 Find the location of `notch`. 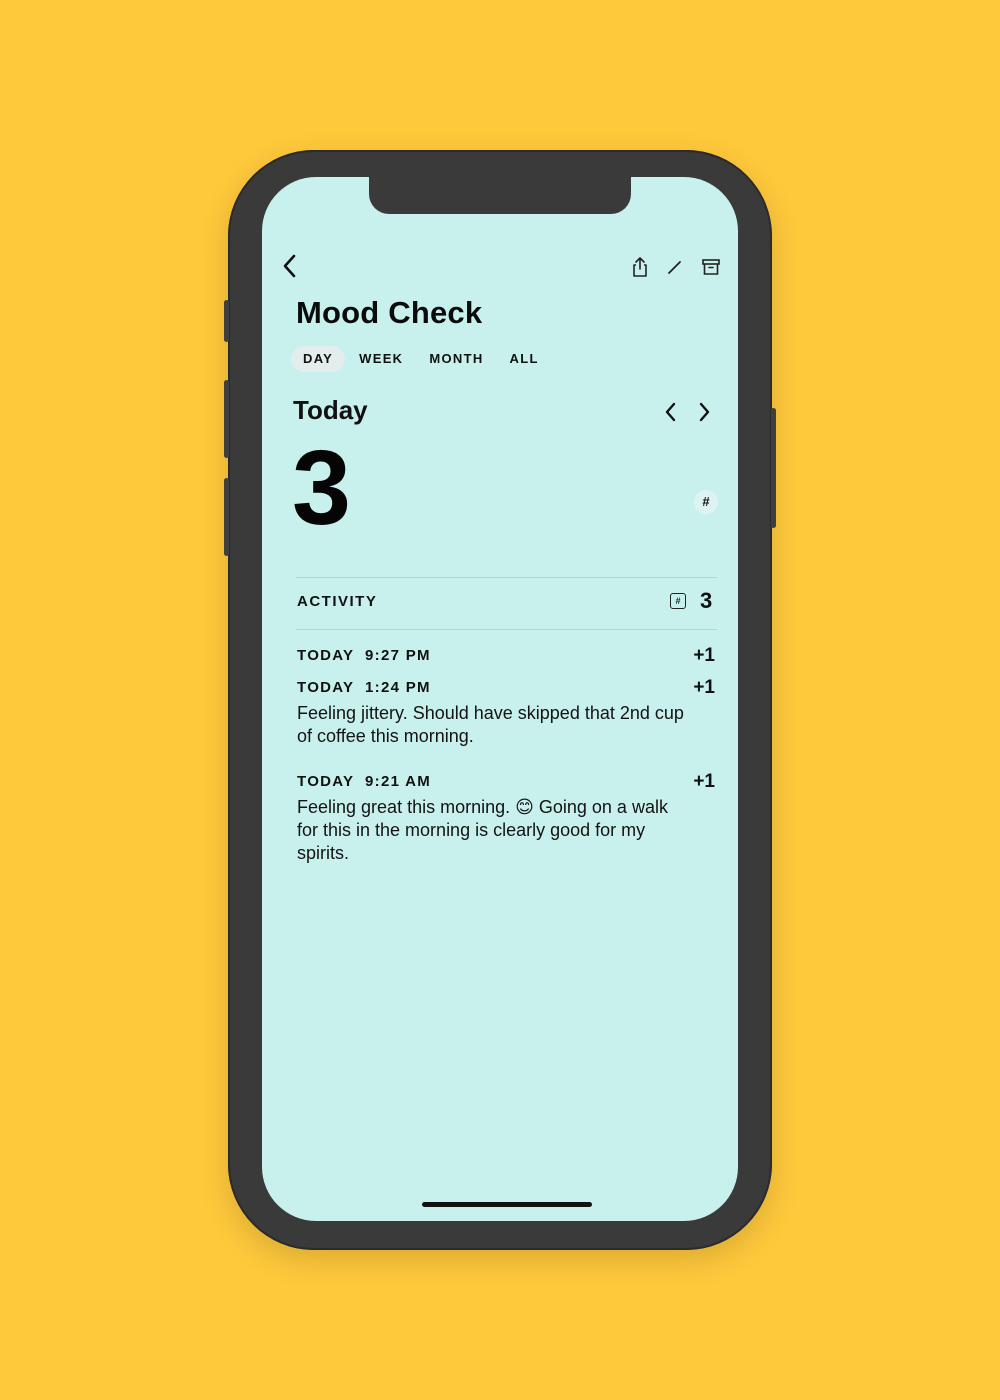

notch is located at coordinates (500, 195).